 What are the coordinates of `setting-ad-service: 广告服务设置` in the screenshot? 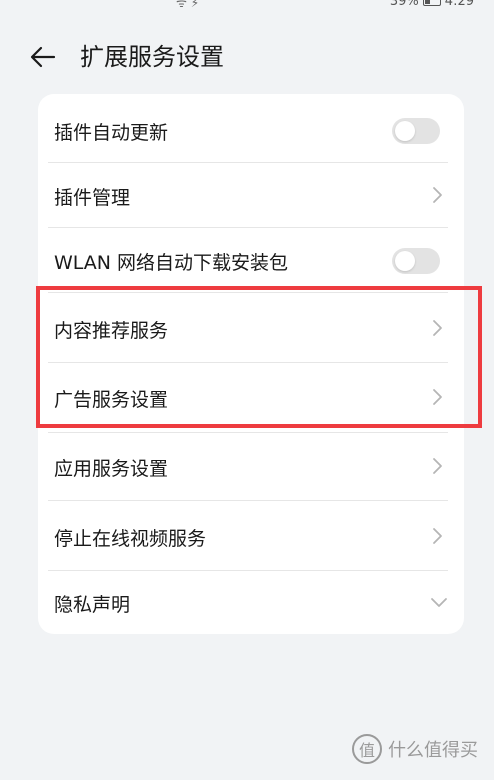 It's located at (259, 396).